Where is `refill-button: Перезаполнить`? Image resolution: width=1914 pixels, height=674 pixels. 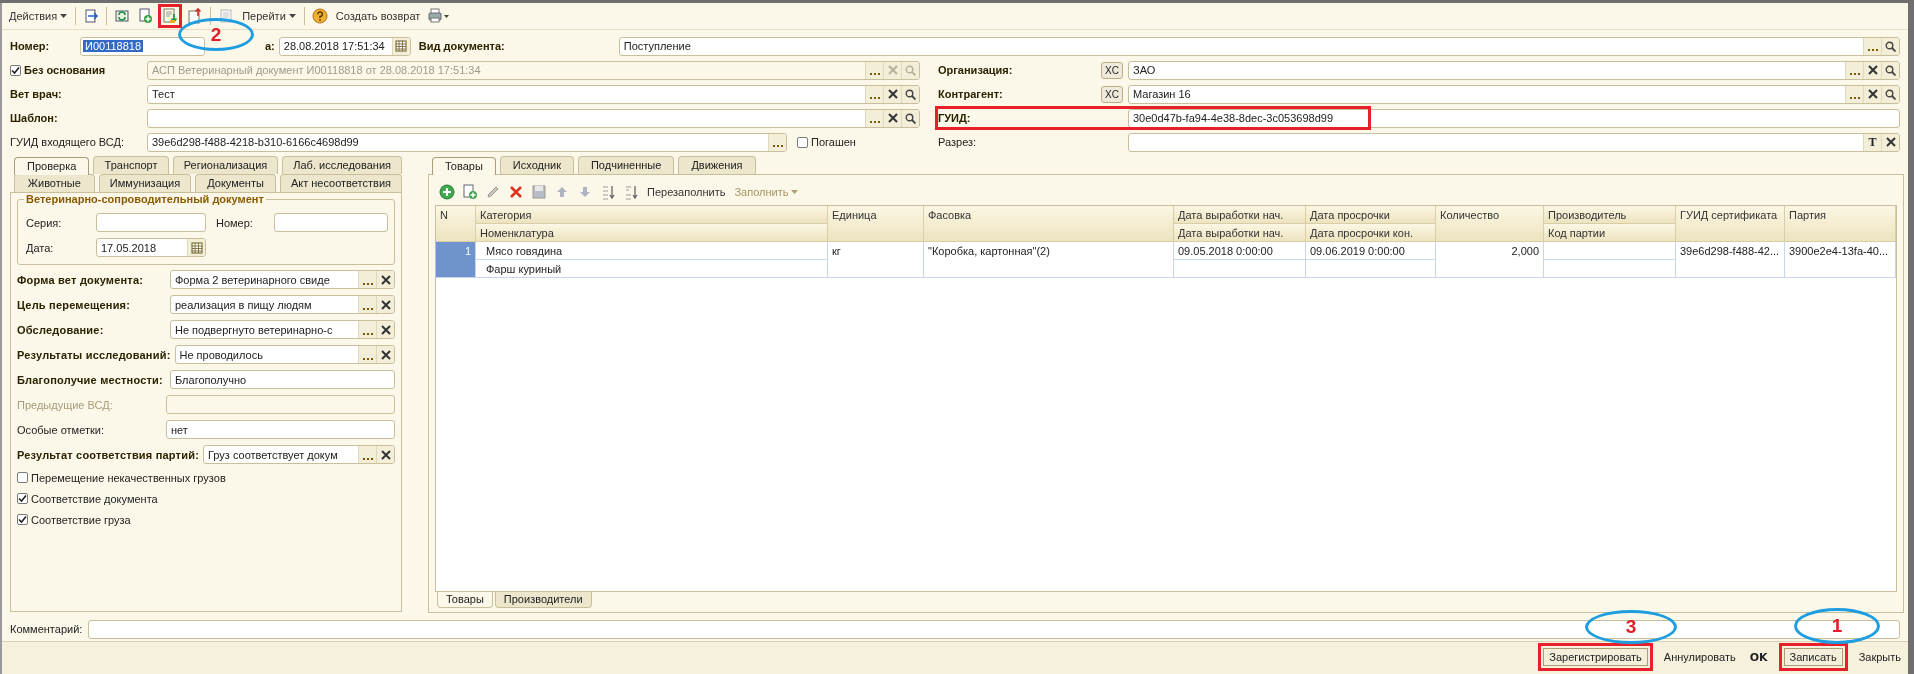 refill-button: Перезаполнить is located at coordinates (686, 192).